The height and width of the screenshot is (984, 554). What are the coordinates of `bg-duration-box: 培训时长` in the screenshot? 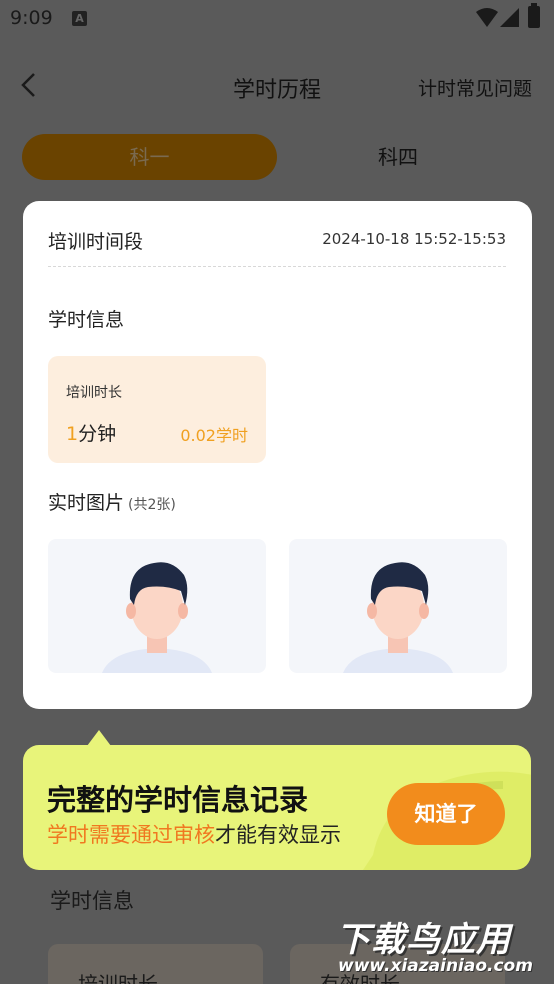 It's located at (155, 964).